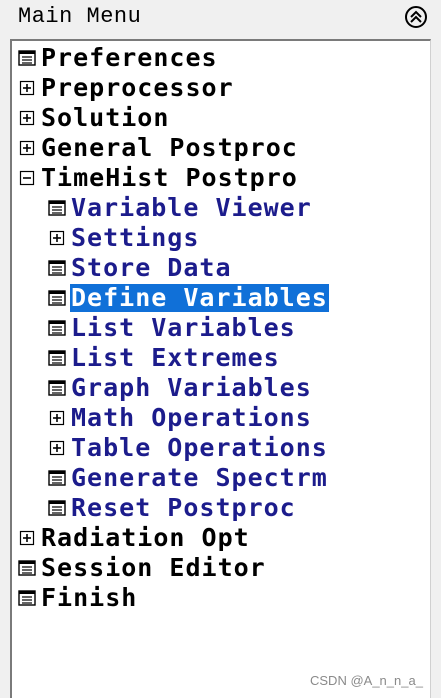 This screenshot has height=698, width=441. Describe the element at coordinates (137, 87) in the screenshot. I see `tree-item-label: Preprocessor` at that location.